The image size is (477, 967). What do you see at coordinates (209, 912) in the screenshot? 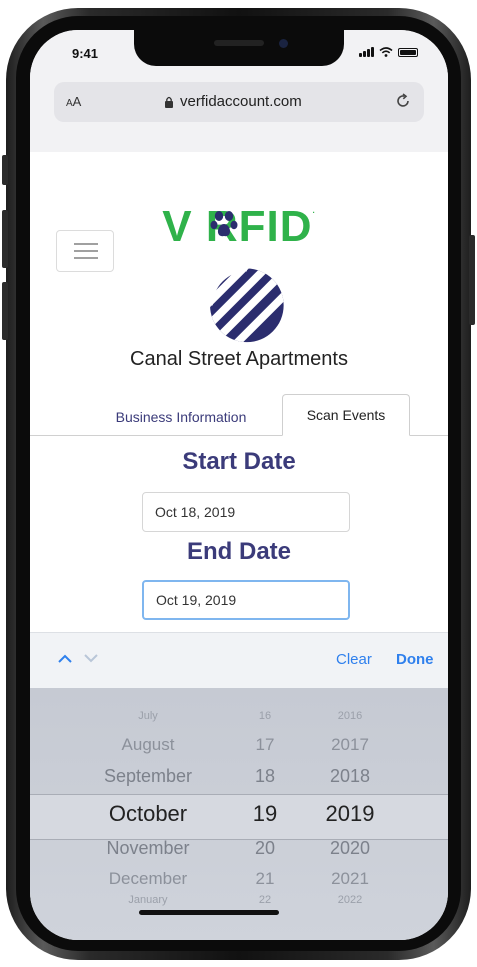
I see `home-indicator` at bounding box center [209, 912].